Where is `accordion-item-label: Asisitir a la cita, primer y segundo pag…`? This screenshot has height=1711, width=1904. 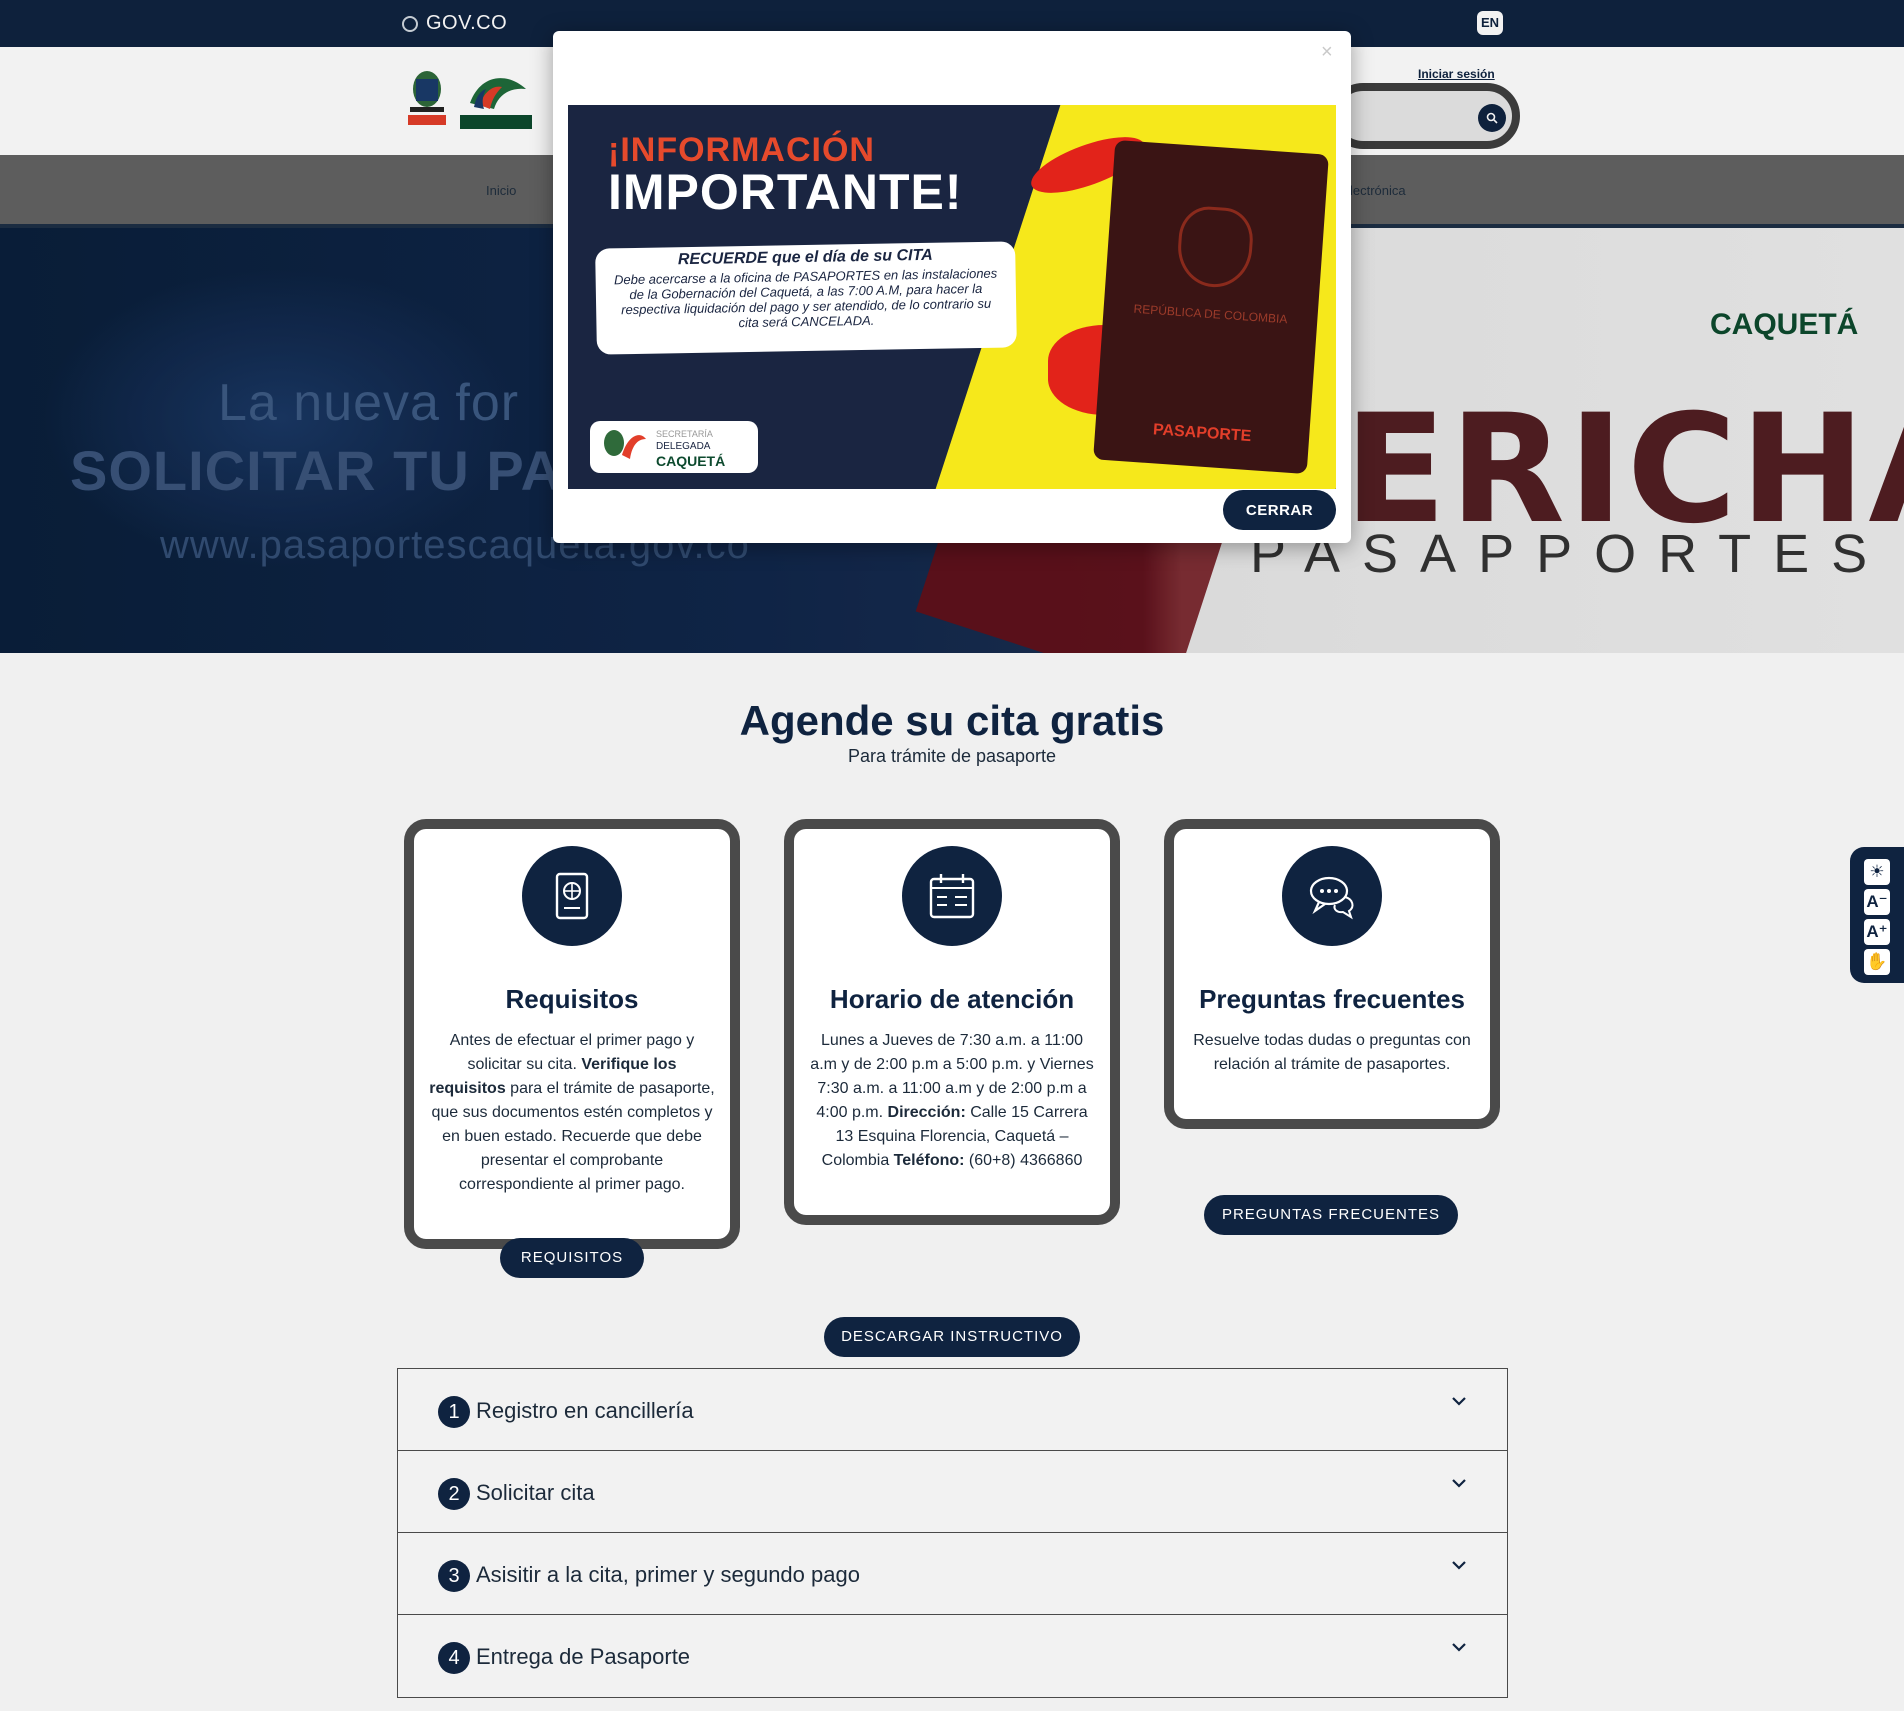 accordion-item-label: Asisitir a la cita, primer y segundo pag… is located at coordinates (668, 1574).